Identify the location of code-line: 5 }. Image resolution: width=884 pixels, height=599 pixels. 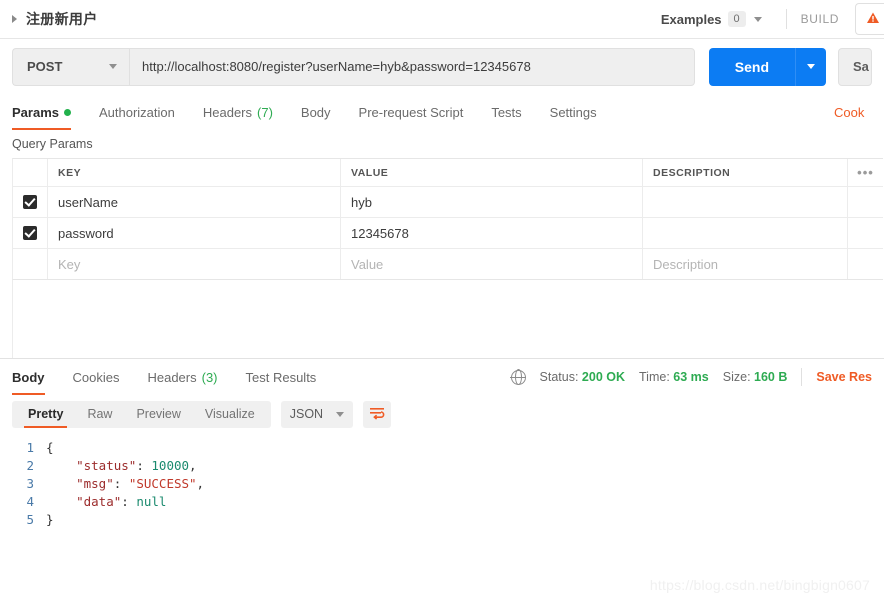
(442, 520).